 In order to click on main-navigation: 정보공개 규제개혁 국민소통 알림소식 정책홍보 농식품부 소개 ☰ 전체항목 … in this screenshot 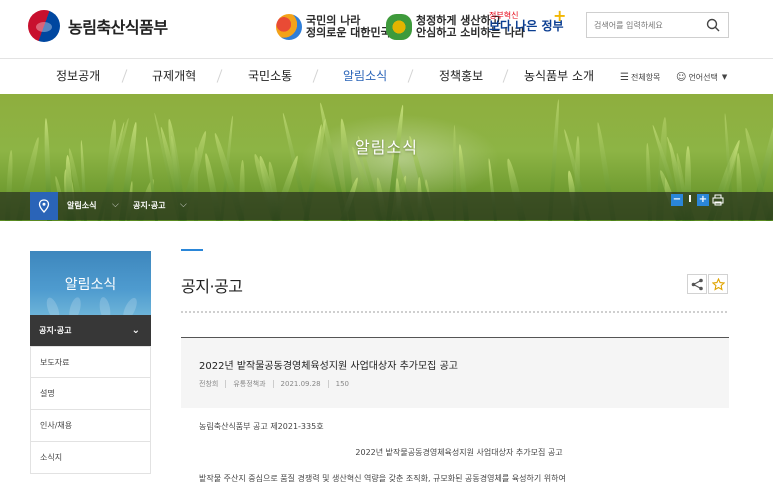, I will do `click(386, 76)`.